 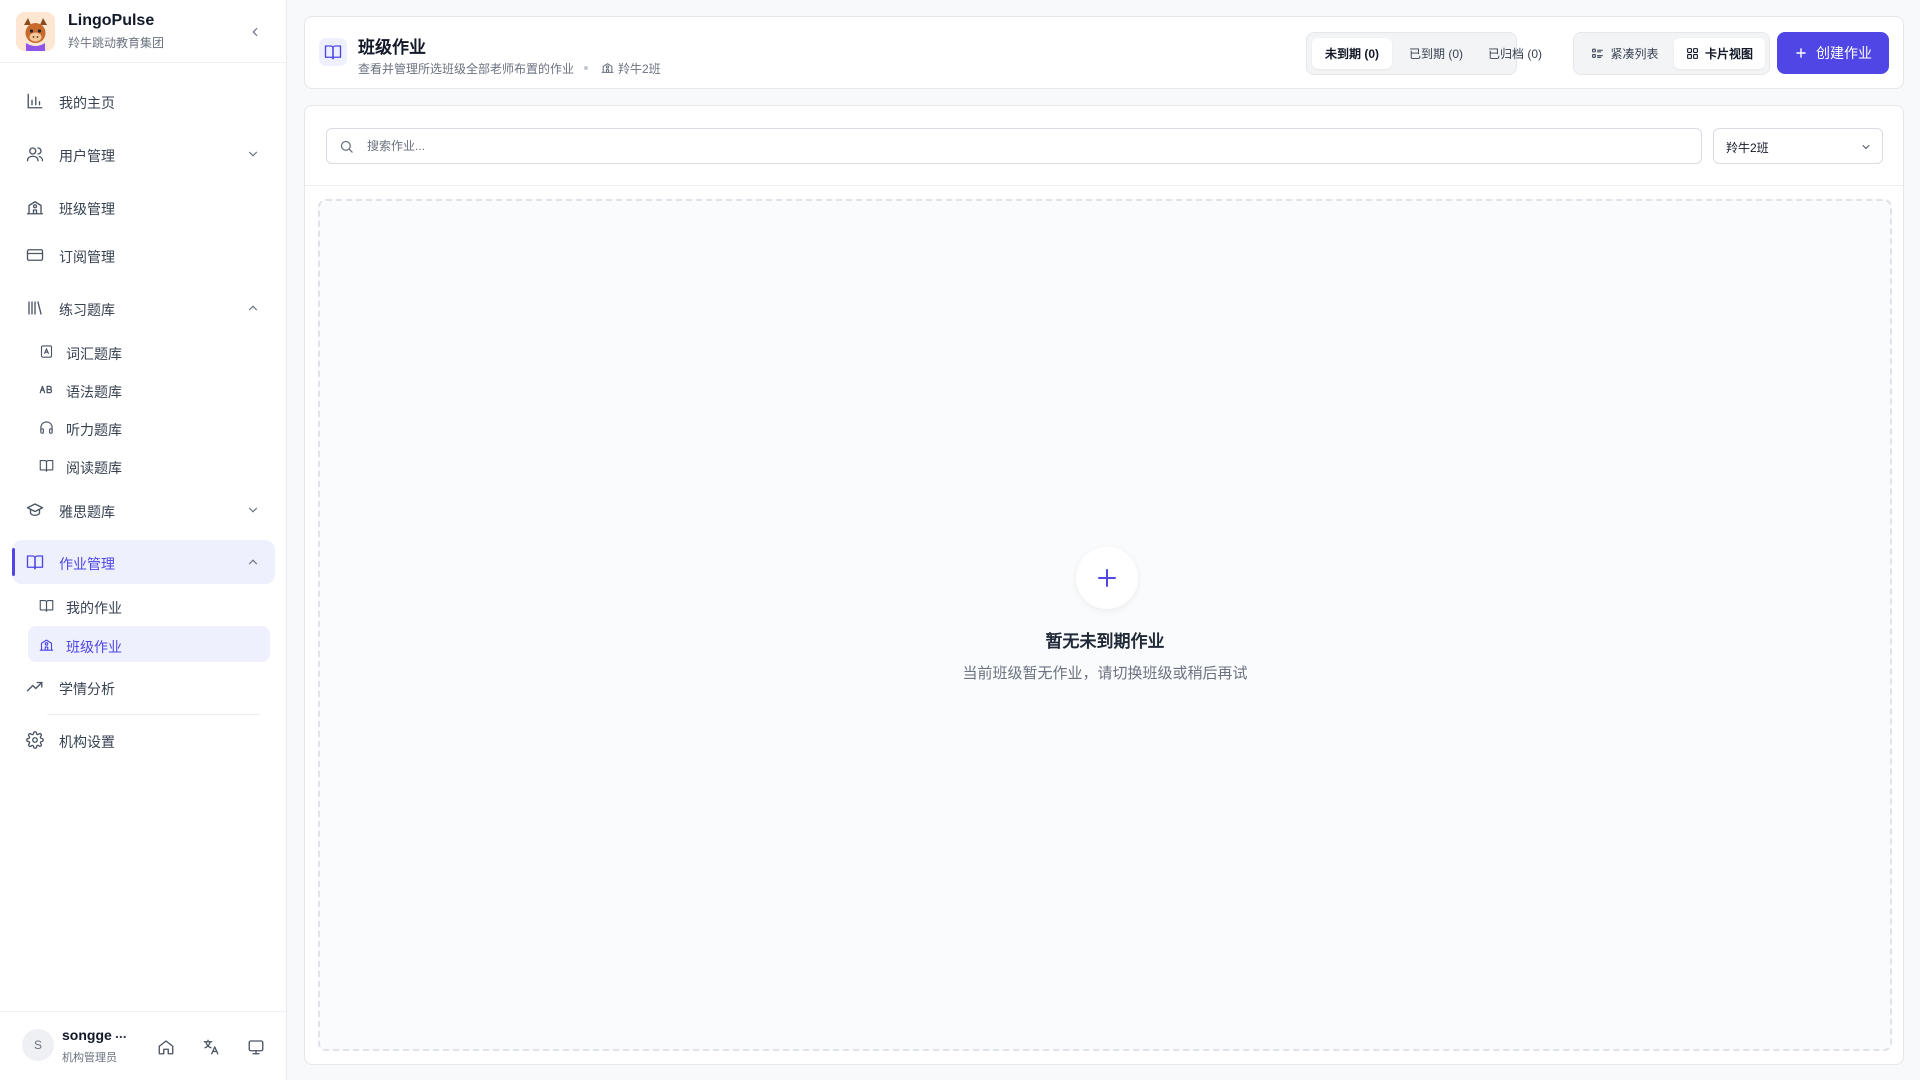 What do you see at coordinates (89, 1058) in the screenshot?
I see `user-role: 机构管理员` at bounding box center [89, 1058].